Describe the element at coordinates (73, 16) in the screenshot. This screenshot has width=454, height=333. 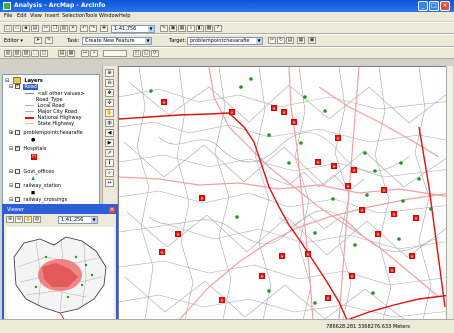
I see `menu-selection: Selection` at that location.